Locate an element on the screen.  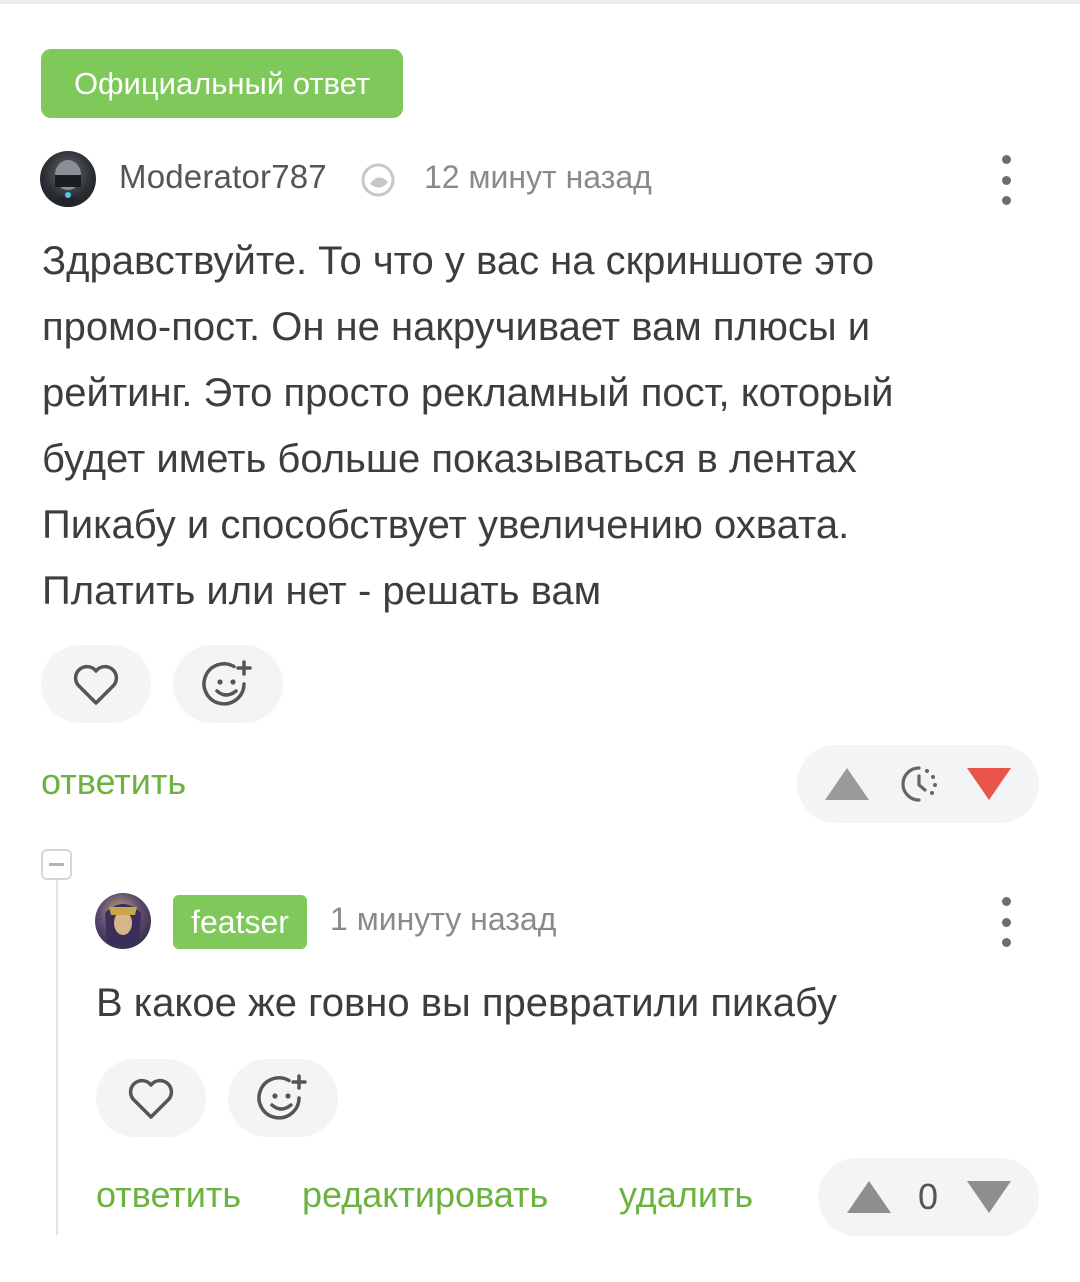
moderator-avatar is located at coordinates (68, 179).